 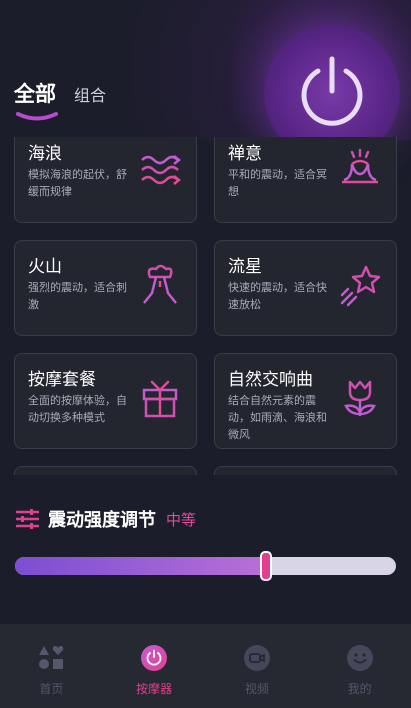 What do you see at coordinates (51, 657) in the screenshot?
I see `shapes-icon` at bounding box center [51, 657].